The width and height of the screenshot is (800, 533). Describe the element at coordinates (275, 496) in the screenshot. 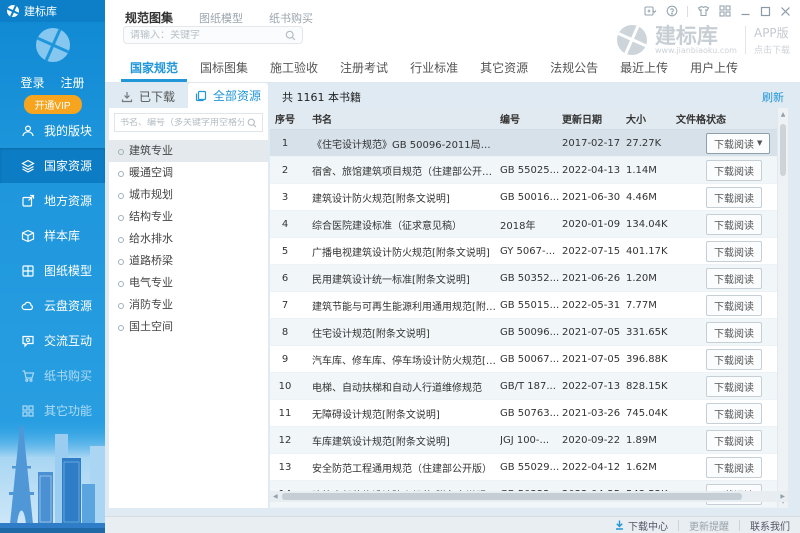

I see `scroll-left-icon: ◀` at that location.